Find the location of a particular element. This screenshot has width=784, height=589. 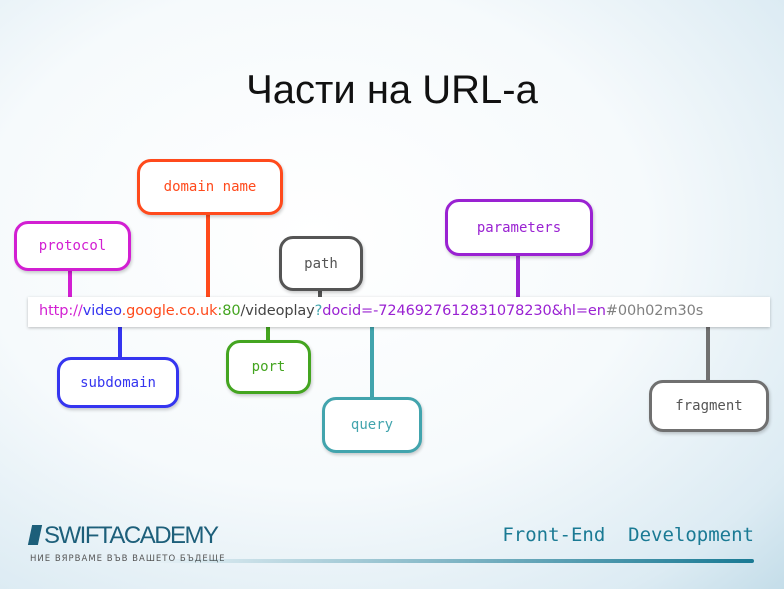

url-fragment: #00h02m30s is located at coordinates (654, 311).